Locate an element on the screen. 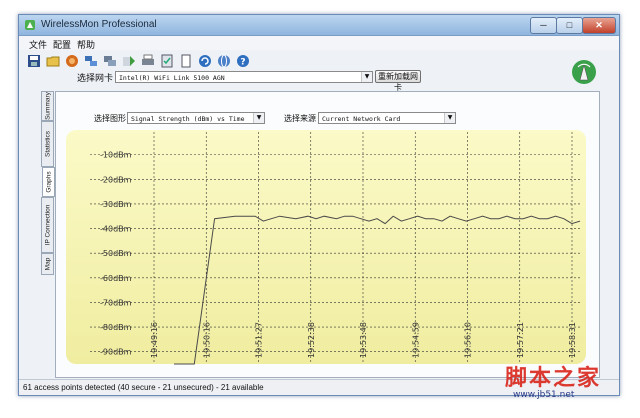 Image resolution: width=640 pixels, height=418 pixels. adapter-select: Intel(R) WiFi Link 5100 AGN ▼ is located at coordinates (244, 77).